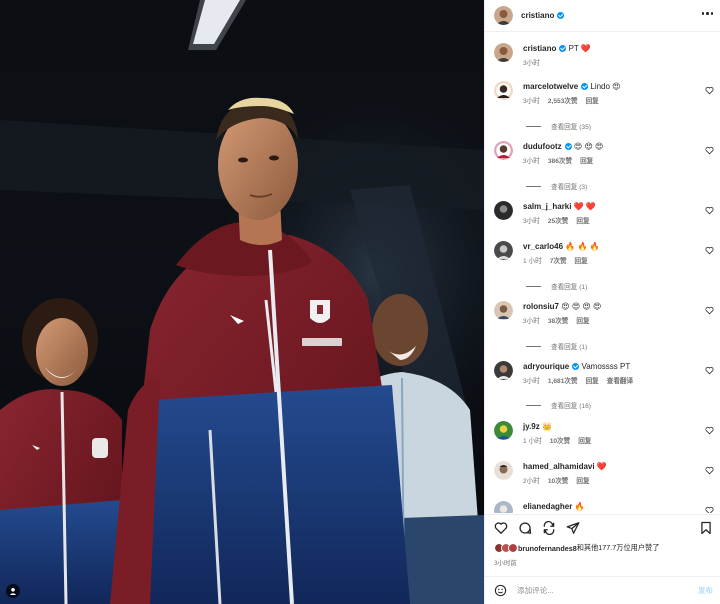  Describe the element at coordinates (549, 528) in the screenshot. I see `share-icon` at that location.